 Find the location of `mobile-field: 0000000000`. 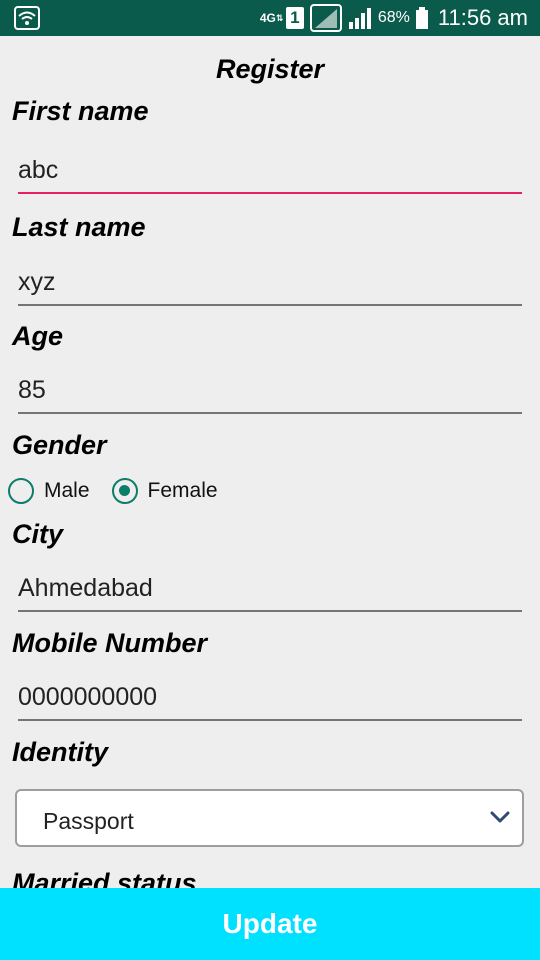

mobile-field: 0000000000 is located at coordinates (270, 700).